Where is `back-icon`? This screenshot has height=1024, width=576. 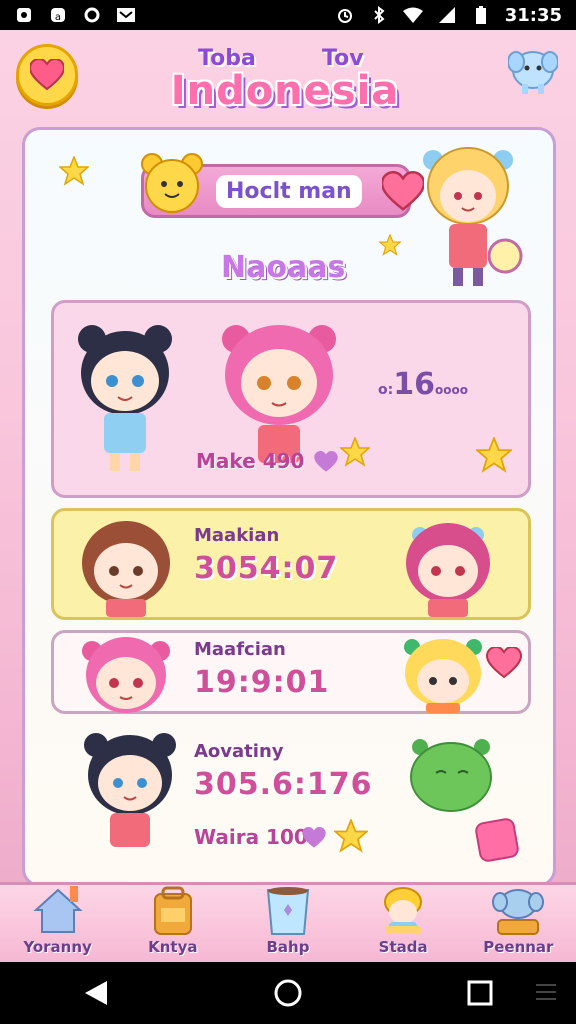
back-icon is located at coordinates (96, 993).